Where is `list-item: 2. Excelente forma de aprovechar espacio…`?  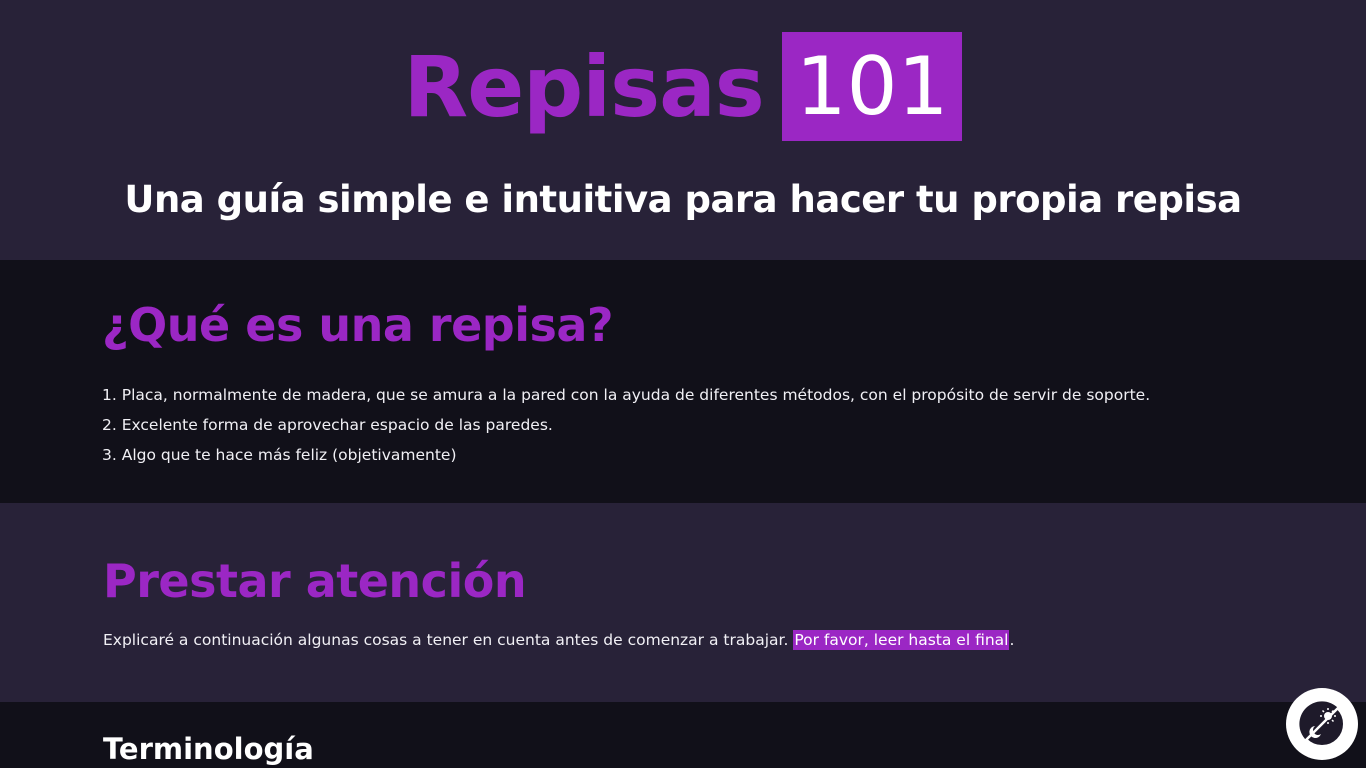
list-item: 2. Excelente forma de aprovechar espacio… is located at coordinates (327, 425).